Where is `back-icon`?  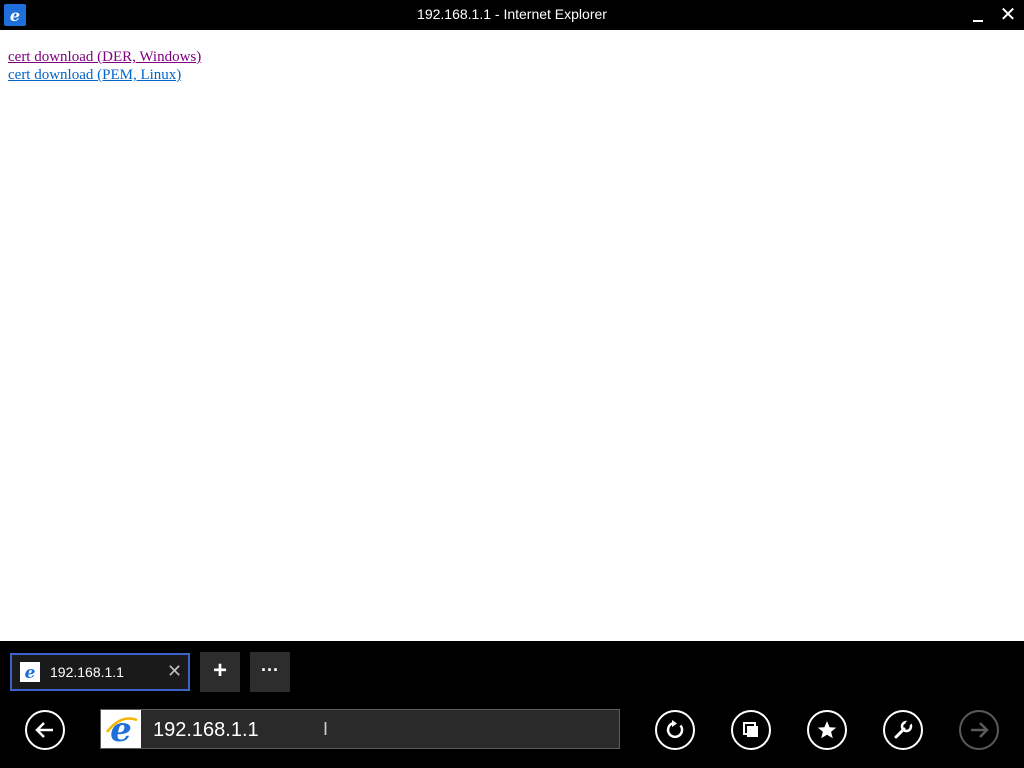 back-icon is located at coordinates (44, 730).